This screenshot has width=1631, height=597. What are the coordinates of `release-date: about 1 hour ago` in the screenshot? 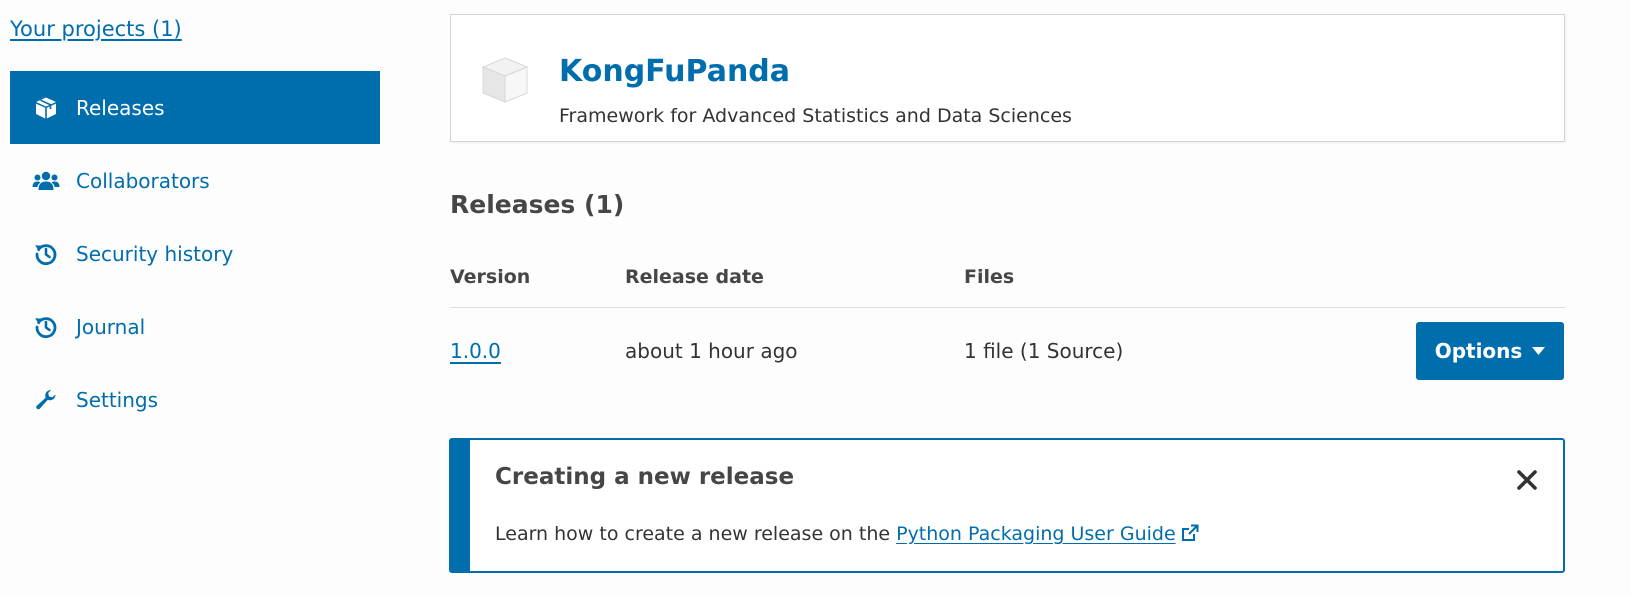 It's located at (711, 351).